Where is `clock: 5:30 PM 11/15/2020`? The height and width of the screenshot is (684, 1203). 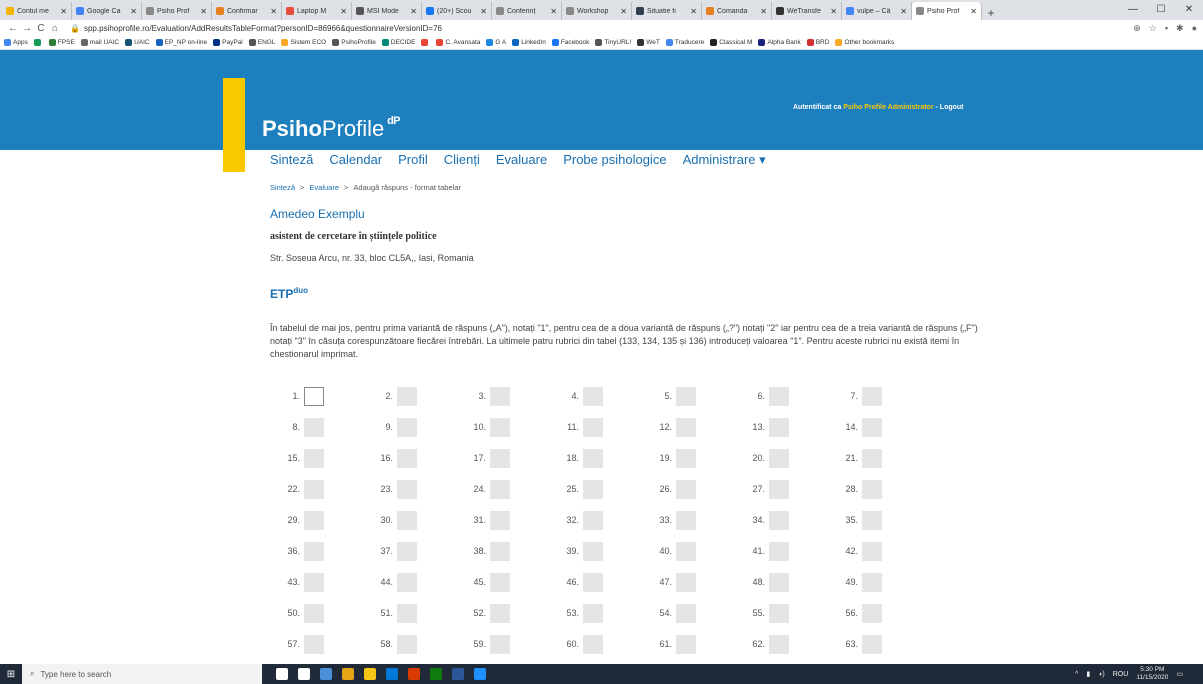
clock: 5:30 PM 11/15/2020 is located at coordinates (1152, 674).